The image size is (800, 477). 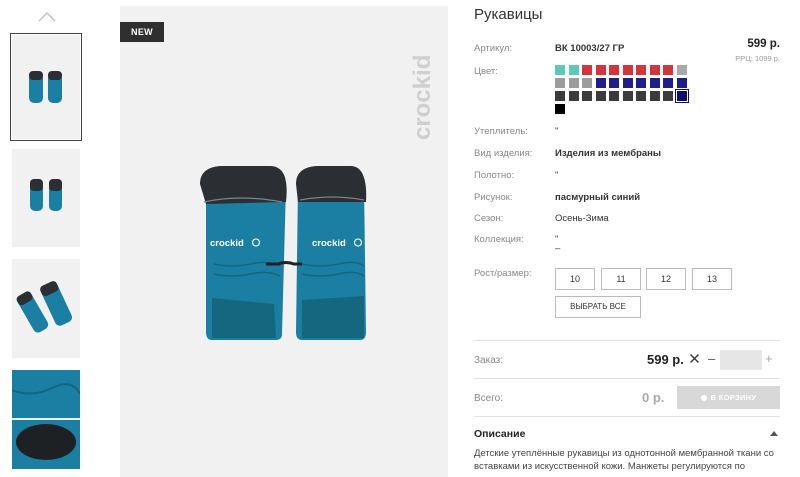 What do you see at coordinates (499, 239) in the screenshot?
I see `attribute-label: Коллекция:` at bounding box center [499, 239].